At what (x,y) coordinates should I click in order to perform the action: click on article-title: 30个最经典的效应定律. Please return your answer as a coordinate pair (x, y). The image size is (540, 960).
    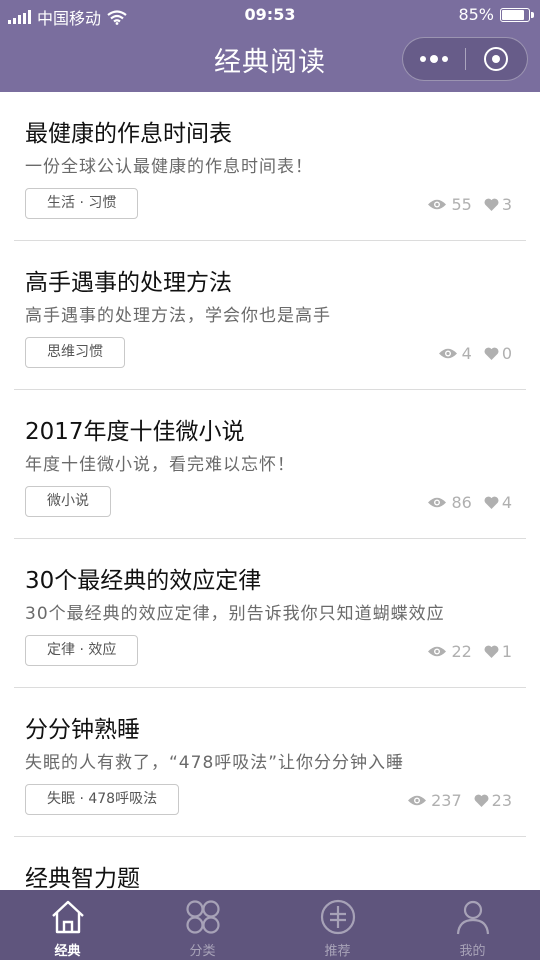
    Looking at the image, I should click on (143, 581).